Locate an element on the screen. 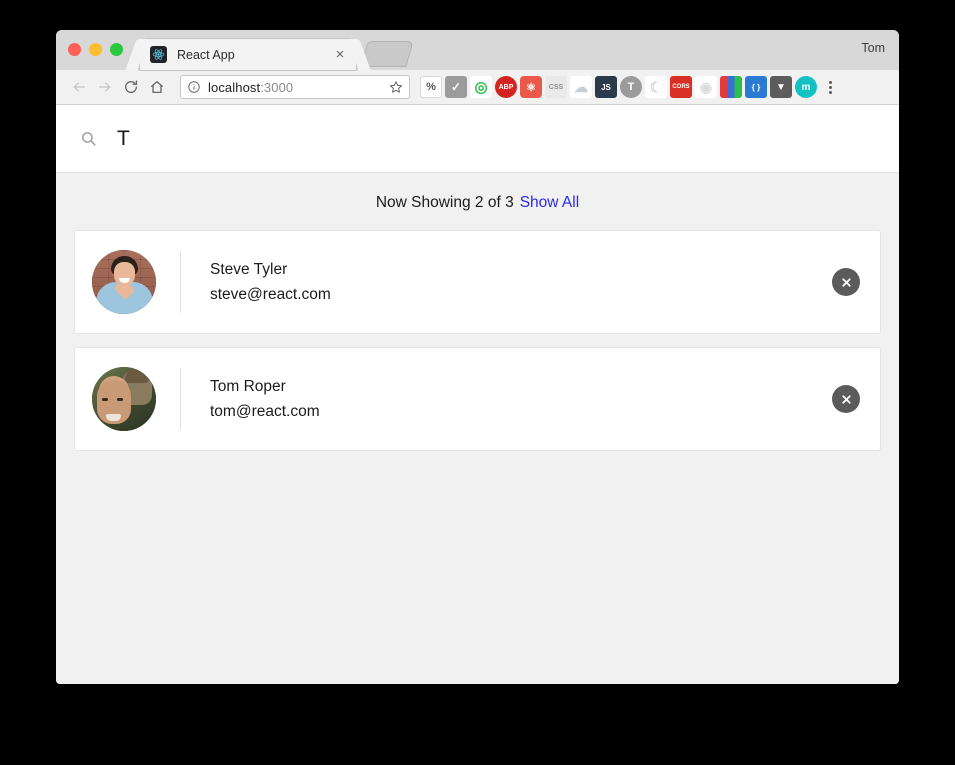 Image resolution: width=955 pixels, height=765 pixels. contact-info: Steve Tyler steve@react.com is located at coordinates (521, 282).